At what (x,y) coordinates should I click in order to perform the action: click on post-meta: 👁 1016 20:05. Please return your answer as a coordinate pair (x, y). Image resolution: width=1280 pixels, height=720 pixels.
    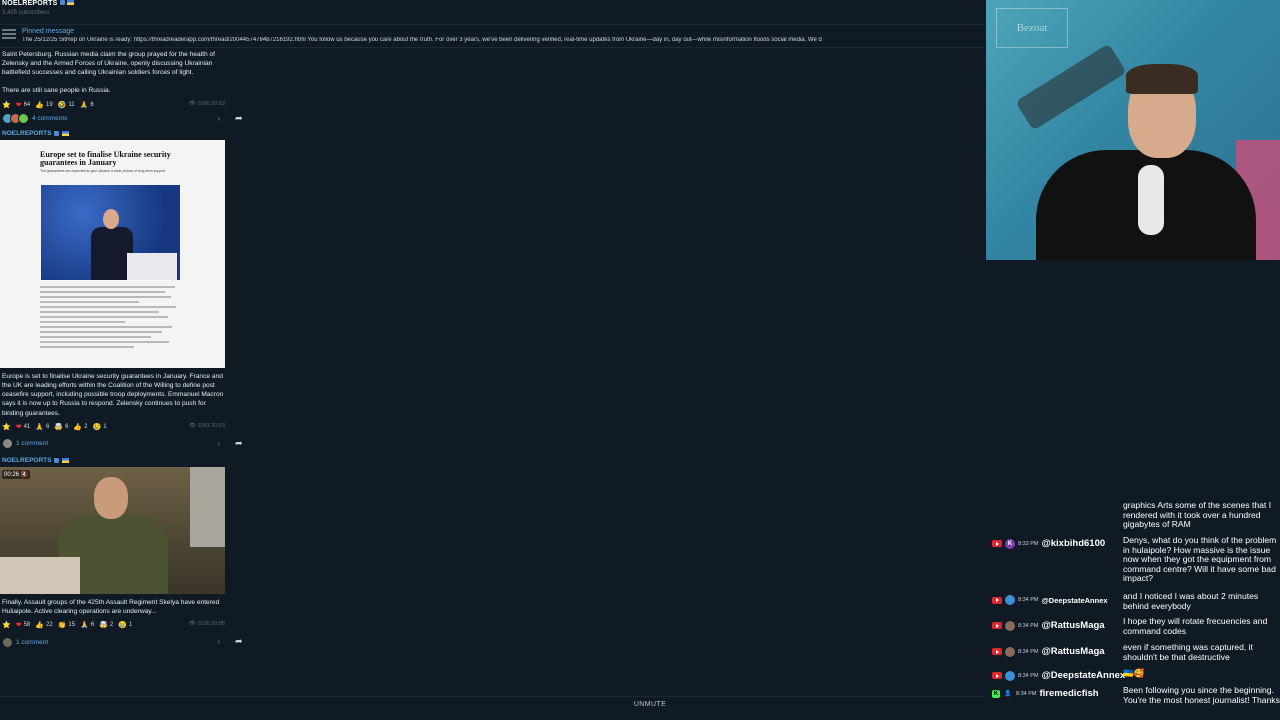
    Looking at the image, I should click on (206, 624).